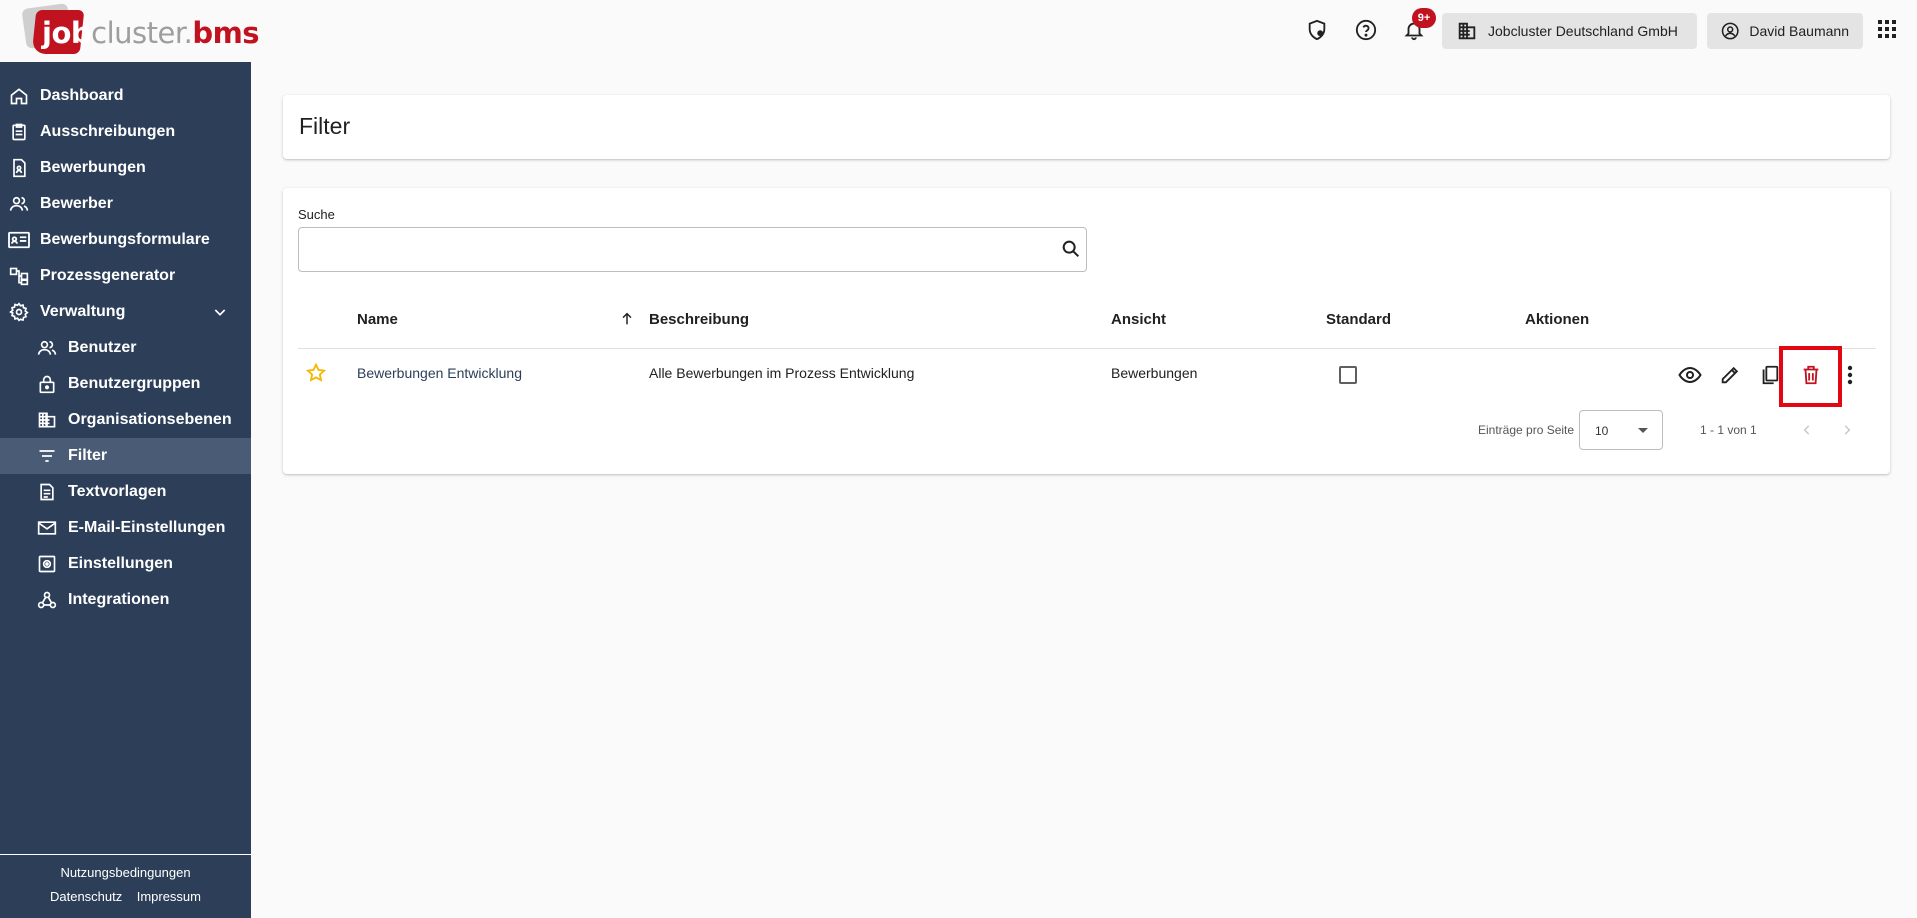 Image resolution: width=1917 pixels, height=918 pixels. What do you see at coordinates (377, 319) in the screenshot?
I see `column-header-name: Name` at bounding box center [377, 319].